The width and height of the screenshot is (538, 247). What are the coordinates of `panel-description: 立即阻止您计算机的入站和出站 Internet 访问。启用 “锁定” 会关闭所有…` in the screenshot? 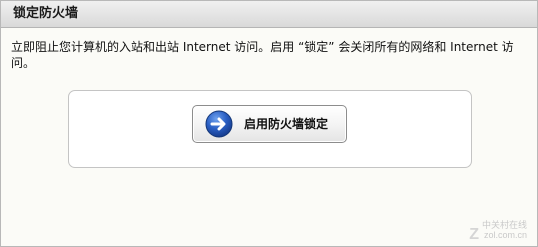 It's located at (262, 55).